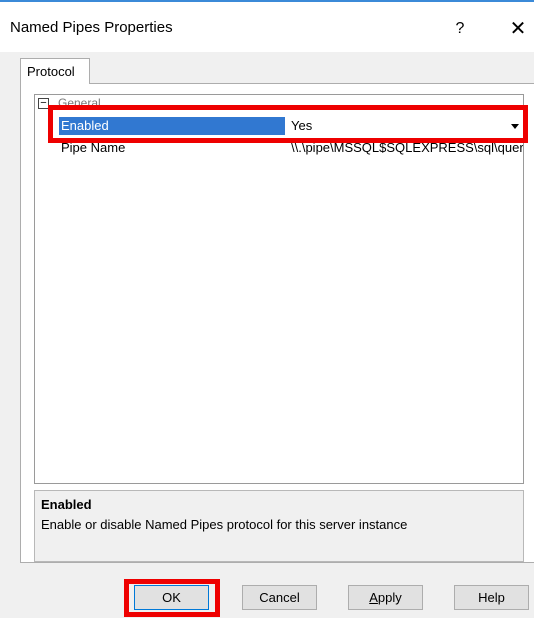 The image size is (534, 618). I want to click on apply-button: Apply, so click(385, 597).